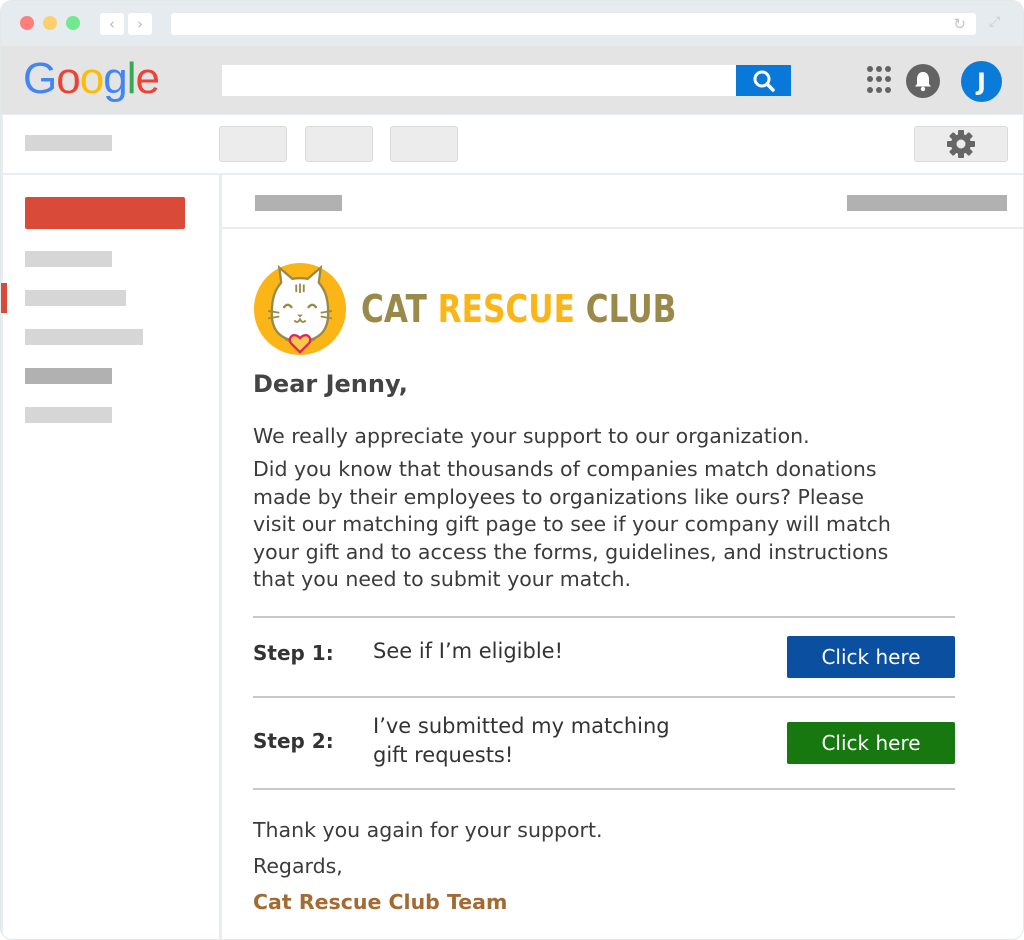 The height and width of the screenshot is (940, 1024). What do you see at coordinates (871, 657) in the screenshot?
I see `check-eligibility-button: Click here` at bounding box center [871, 657].